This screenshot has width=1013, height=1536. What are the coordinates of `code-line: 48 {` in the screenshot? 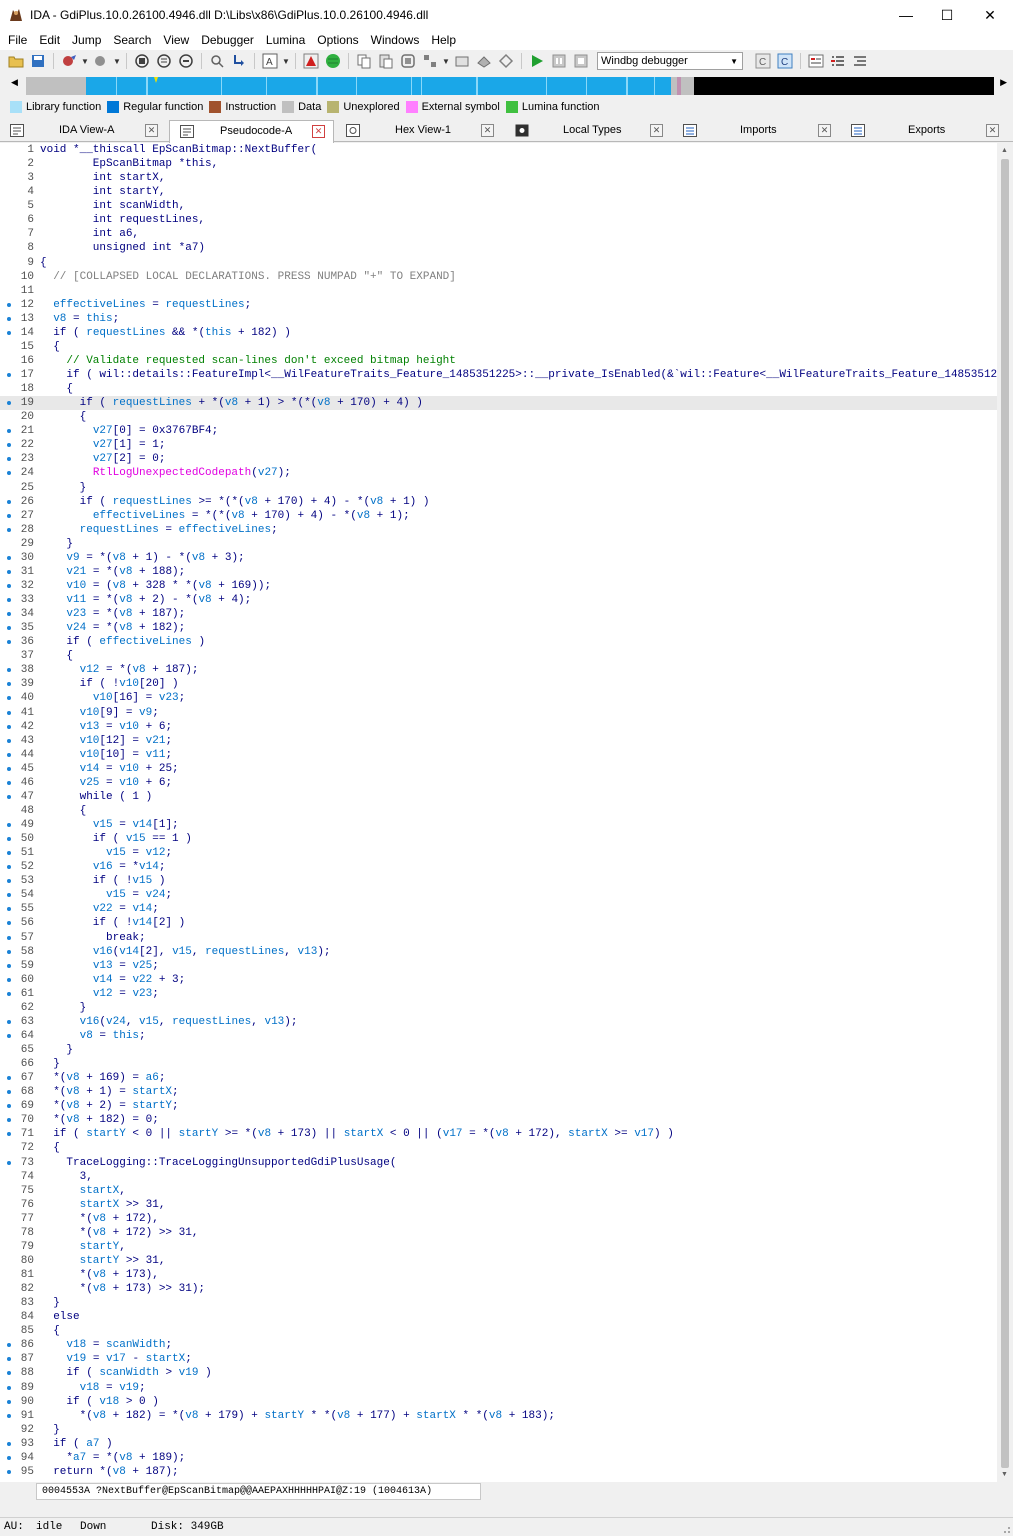 It's located at (498, 811).